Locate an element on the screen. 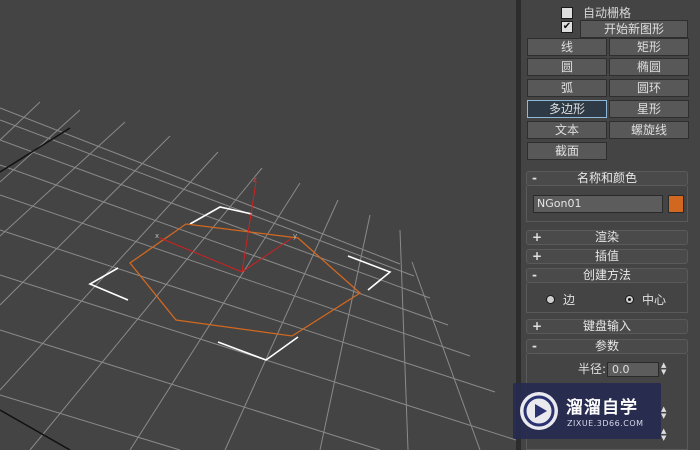 This screenshot has width=700, height=450. ngon-shape is located at coordinates (245, 280).